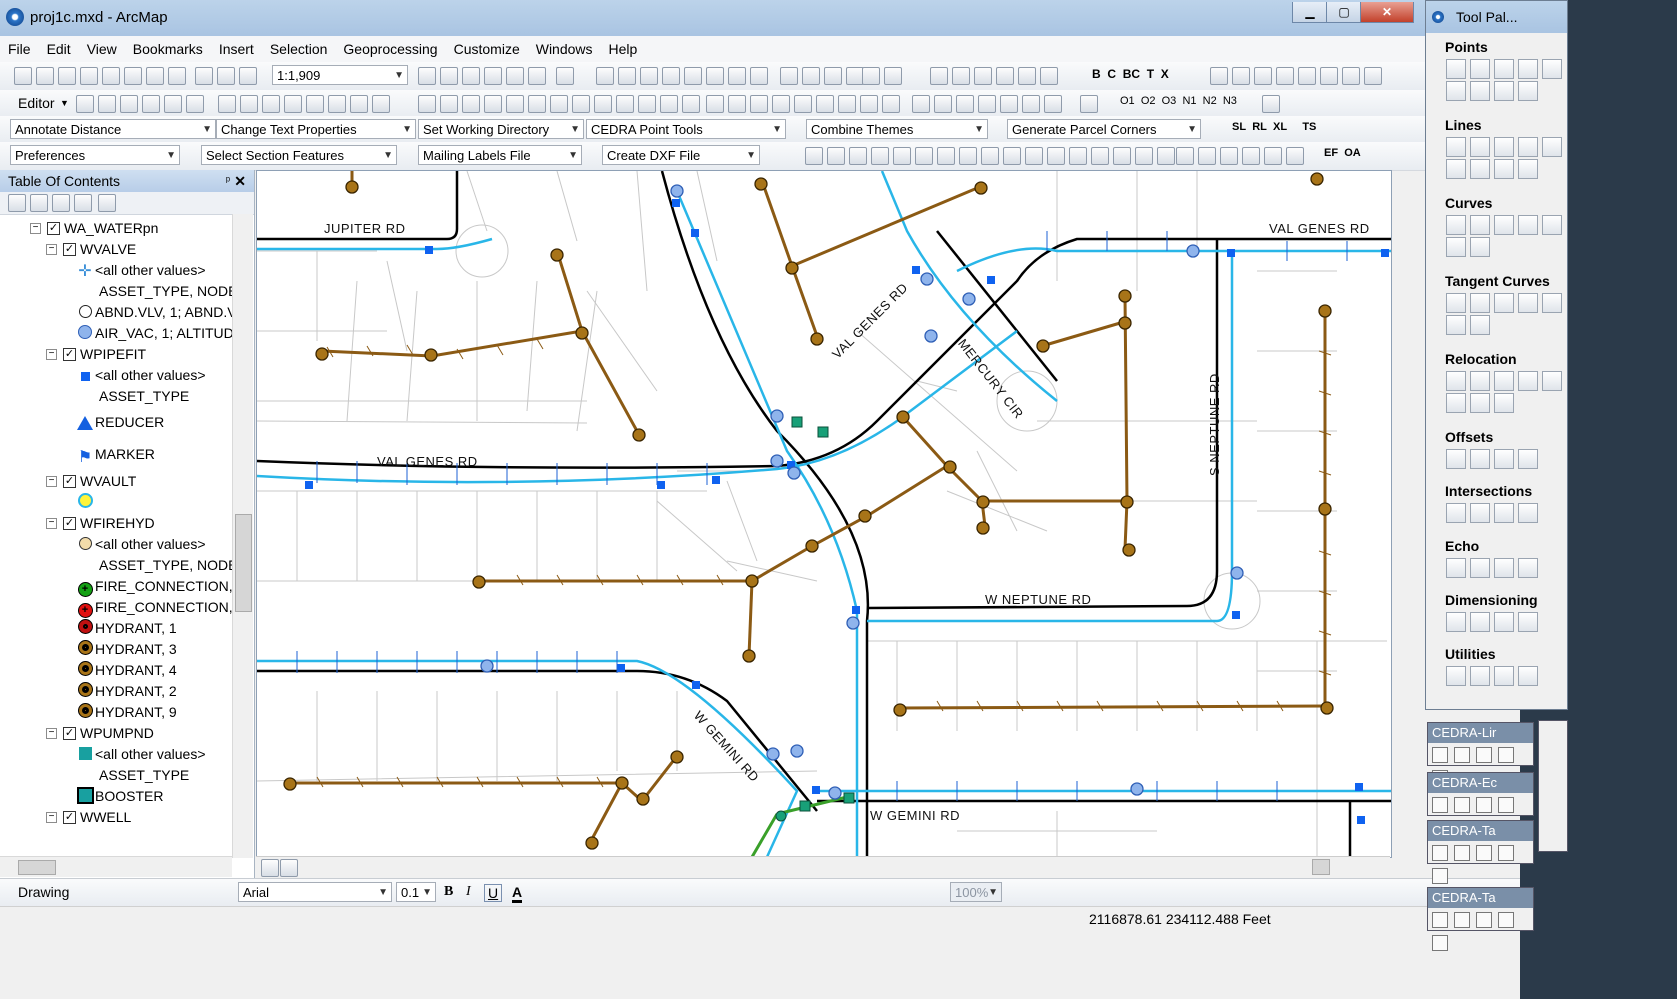 Image resolution: width=1677 pixels, height=999 pixels. I want to click on tool-xl: XL, so click(1280, 127).